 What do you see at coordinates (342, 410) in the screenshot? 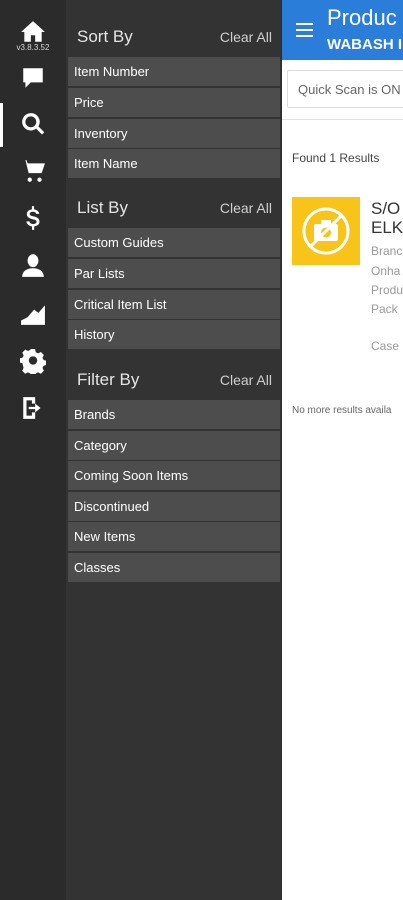
I see `no-more-results: No more results availa` at bounding box center [342, 410].